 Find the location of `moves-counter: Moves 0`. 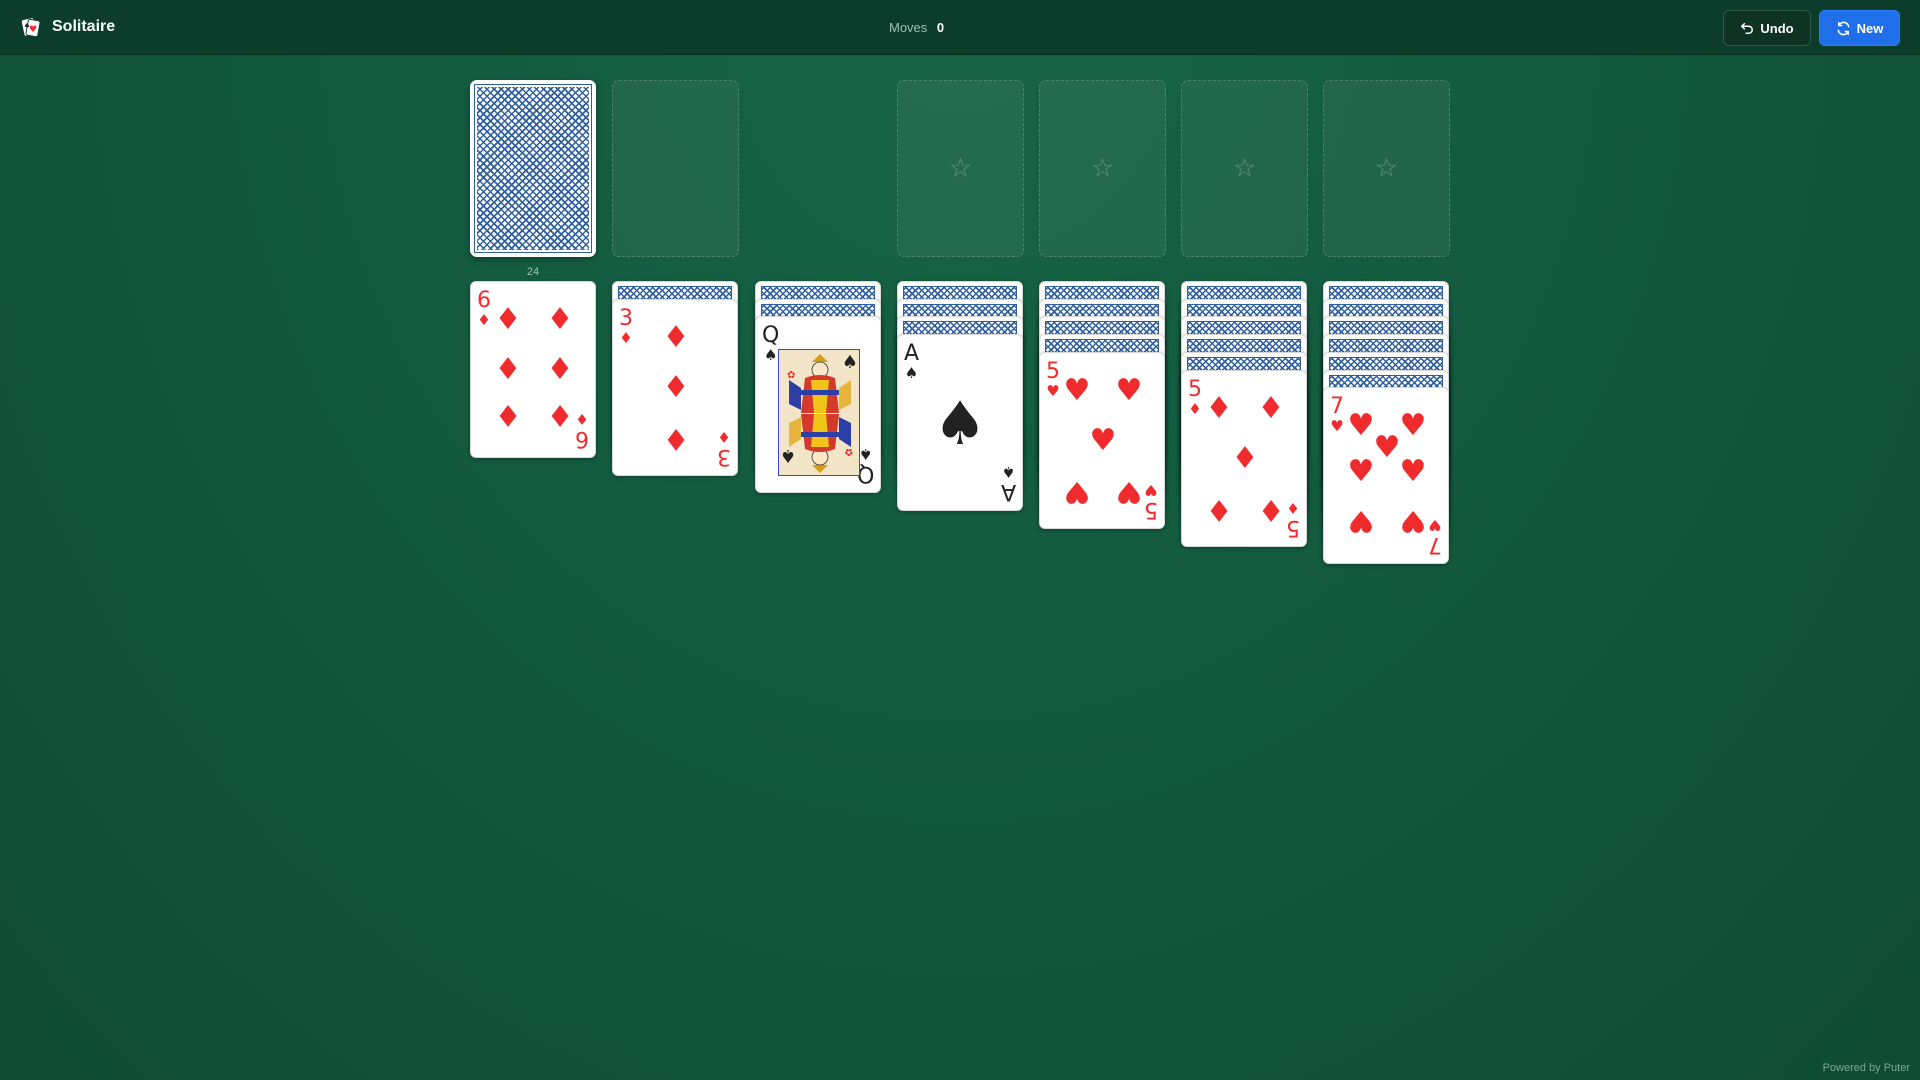

moves-counter: Moves 0 is located at coordinates (916, 27).